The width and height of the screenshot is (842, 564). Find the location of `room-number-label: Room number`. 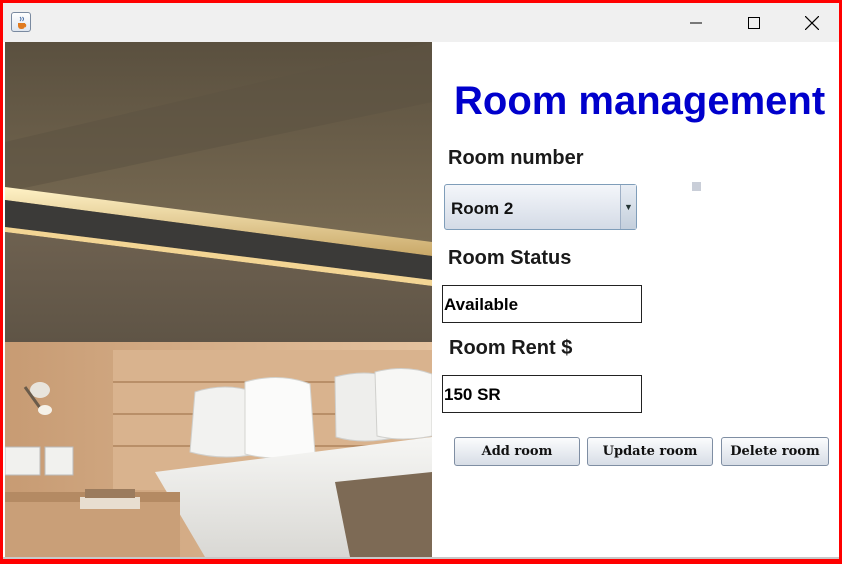

room-number-label: Room number is located at coordinates (516, 158).